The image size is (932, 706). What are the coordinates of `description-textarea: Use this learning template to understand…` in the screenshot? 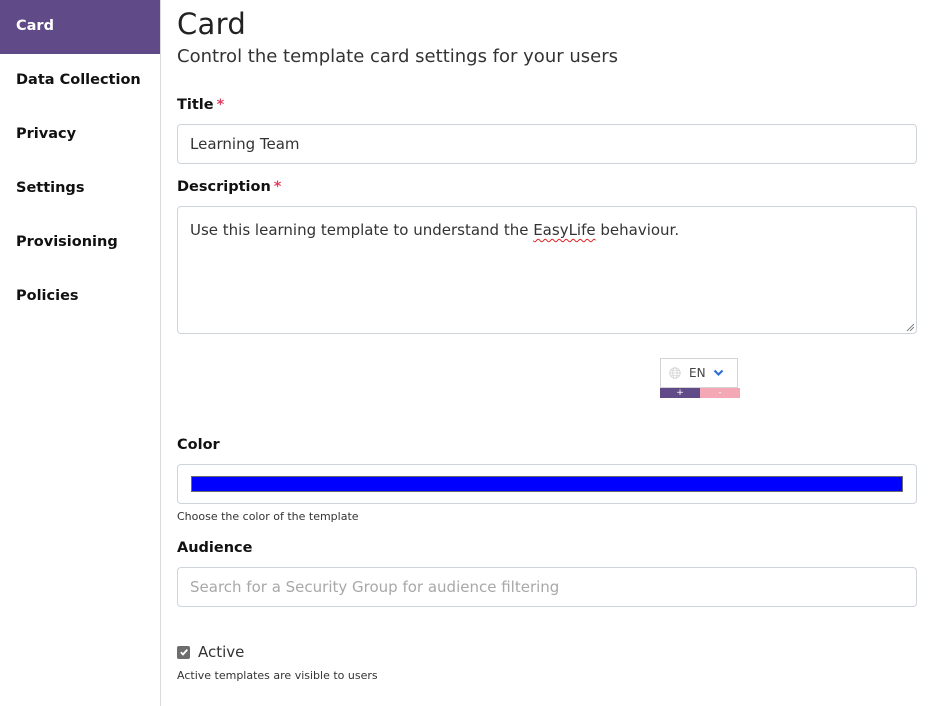 It's located at (547, 270).